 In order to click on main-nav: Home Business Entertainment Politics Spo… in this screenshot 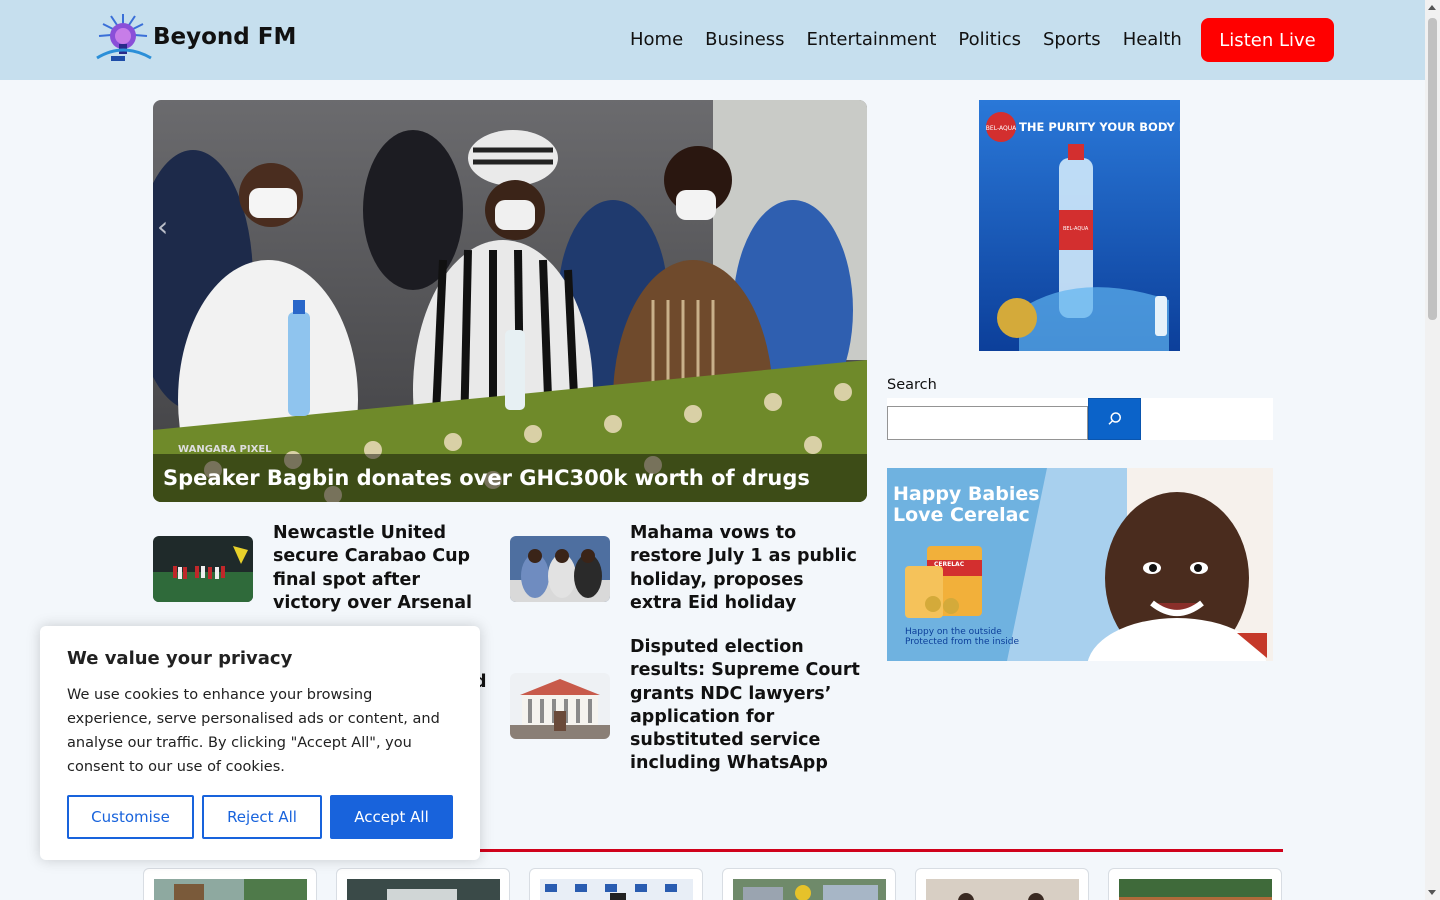, I will do `click(917, 39)`.